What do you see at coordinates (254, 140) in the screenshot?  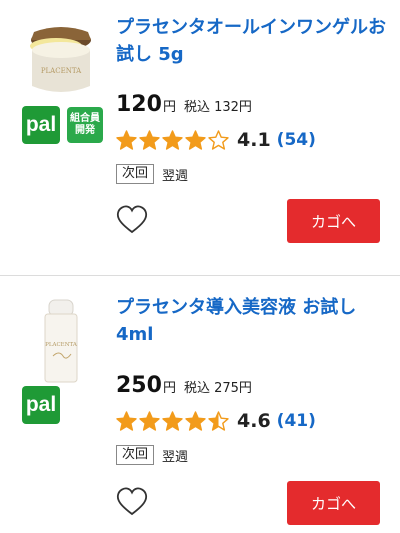 I see `rating-value: 4.1` at bounding box center [254, 140].